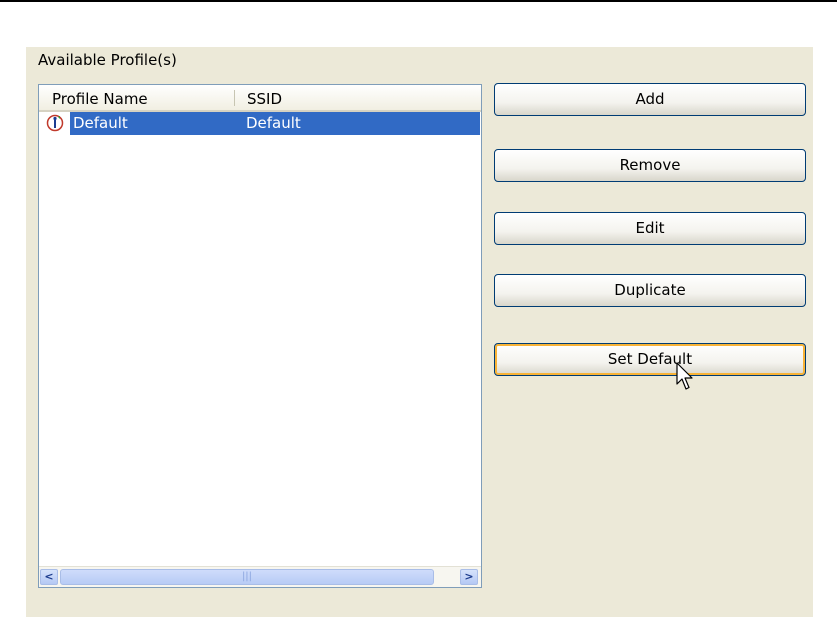  What do you see at coordinates (650, 290) in the screenshot?
I see `duplicate-button: Duplicate` at bounding box center [650, 290].